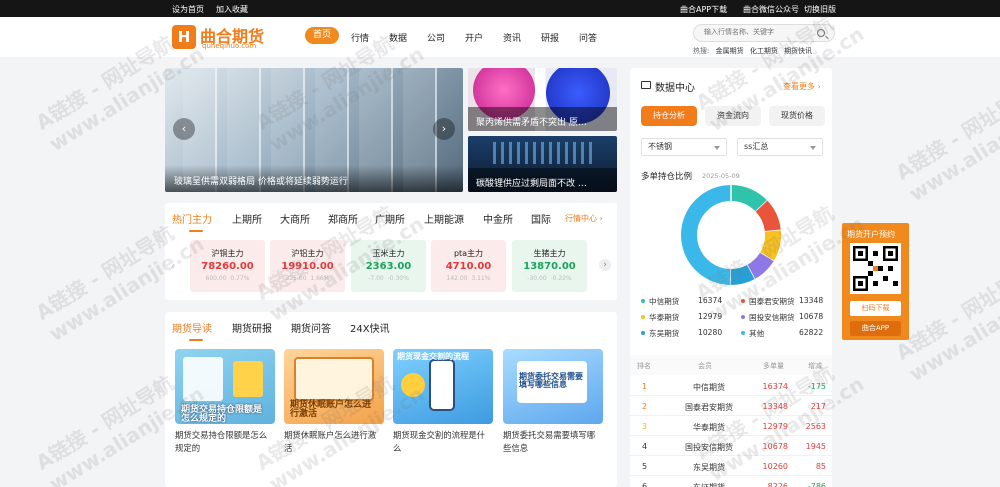 The width and height of the screenshot is (1000, 487). Describe the element at coordinates (512, 37) in the screenshot. I see `nav-news: 资讯` at that location.